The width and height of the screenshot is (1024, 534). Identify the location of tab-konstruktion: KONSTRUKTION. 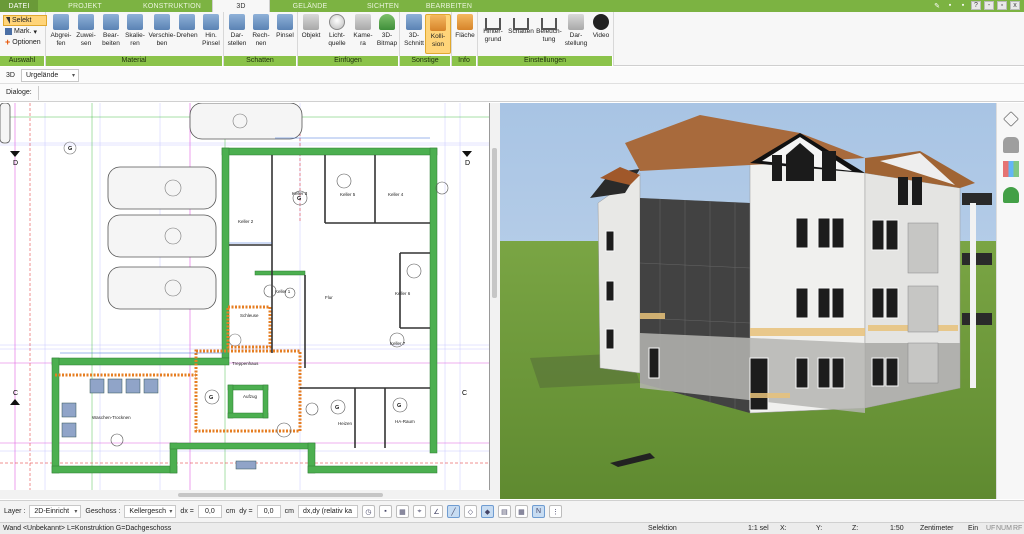
(172, 6).